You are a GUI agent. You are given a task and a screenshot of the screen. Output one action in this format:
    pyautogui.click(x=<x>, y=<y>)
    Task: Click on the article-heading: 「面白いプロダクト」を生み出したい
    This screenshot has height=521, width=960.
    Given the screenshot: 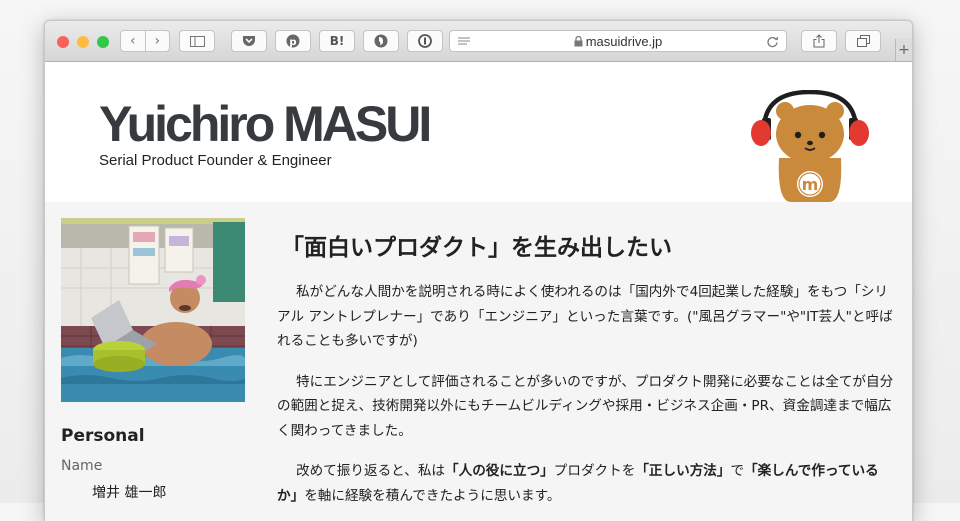 What is the action you would take?
    pyautogui.click(x=476, y=248)
    